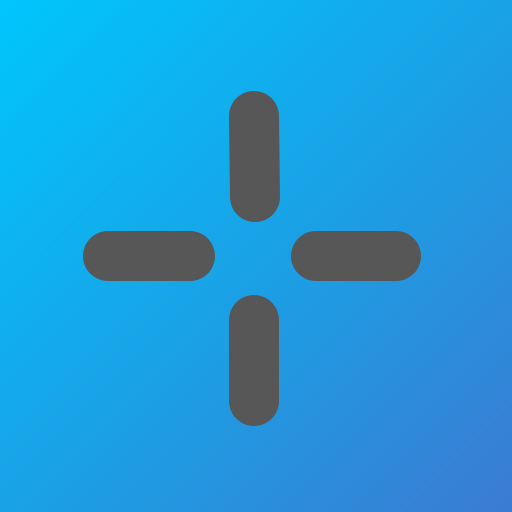 The image size is (512, 512). Describe the element at coordinates (254, 156) in the screenshot. I see `crosshair-top-bar` at that location.